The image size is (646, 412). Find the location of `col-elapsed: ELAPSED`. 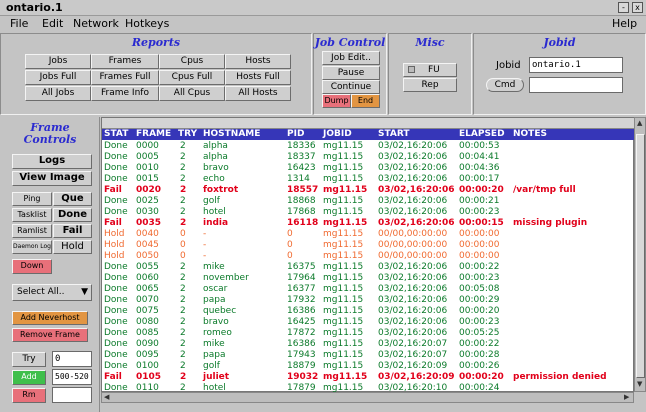

col-elapsed: ELAPSED is located at coordinates (482, 134).